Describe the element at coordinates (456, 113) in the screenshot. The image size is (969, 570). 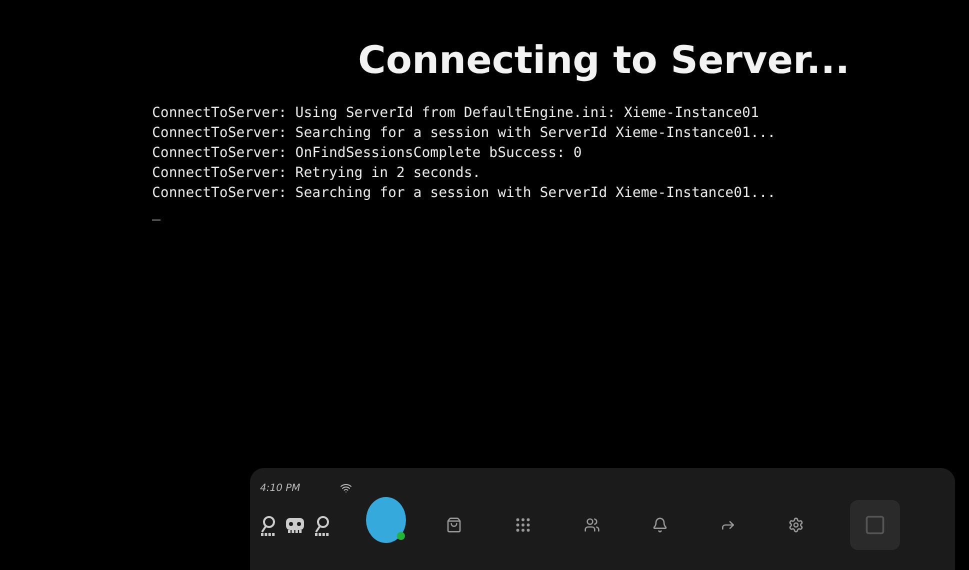
I see `log-line: ConnectToServer: Using ServerId from DefaultEngine.ini: Xieme-Instance01` at that location.